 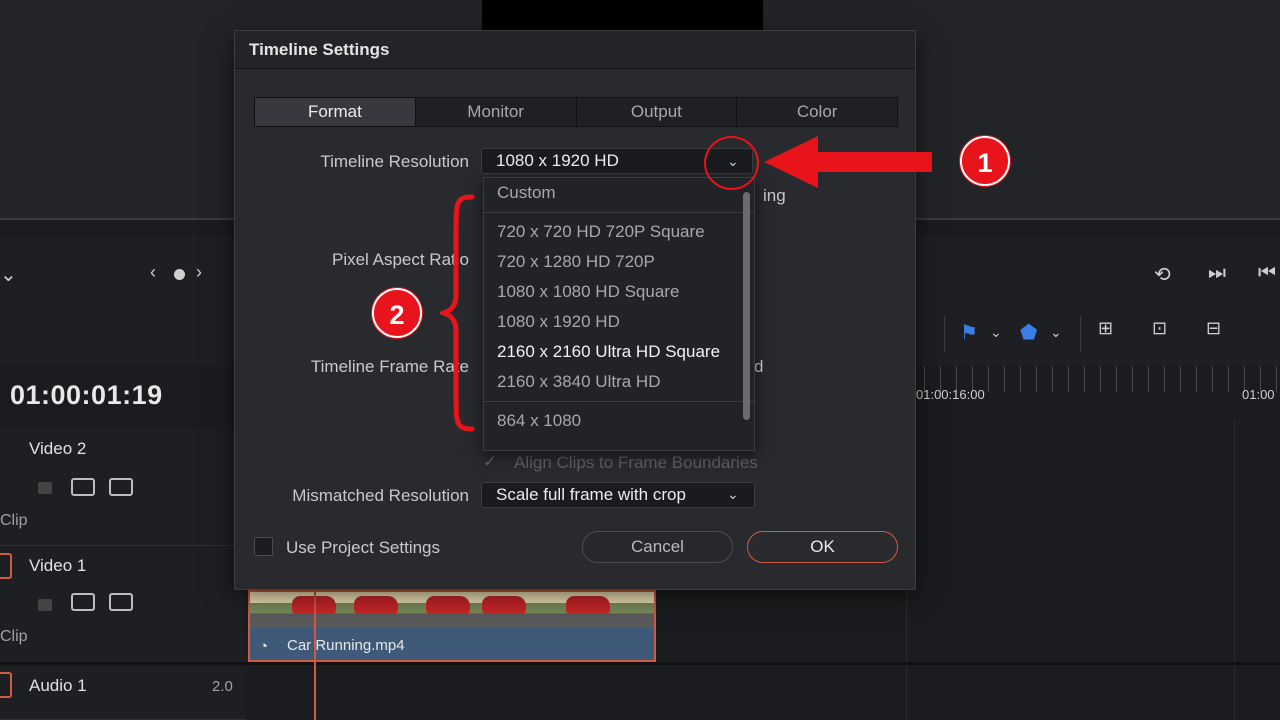 What do you see at coordinates (222, 686) in the screenshot?
I see `audio-channel-level: 2.0` at bounding box center [222, 686].